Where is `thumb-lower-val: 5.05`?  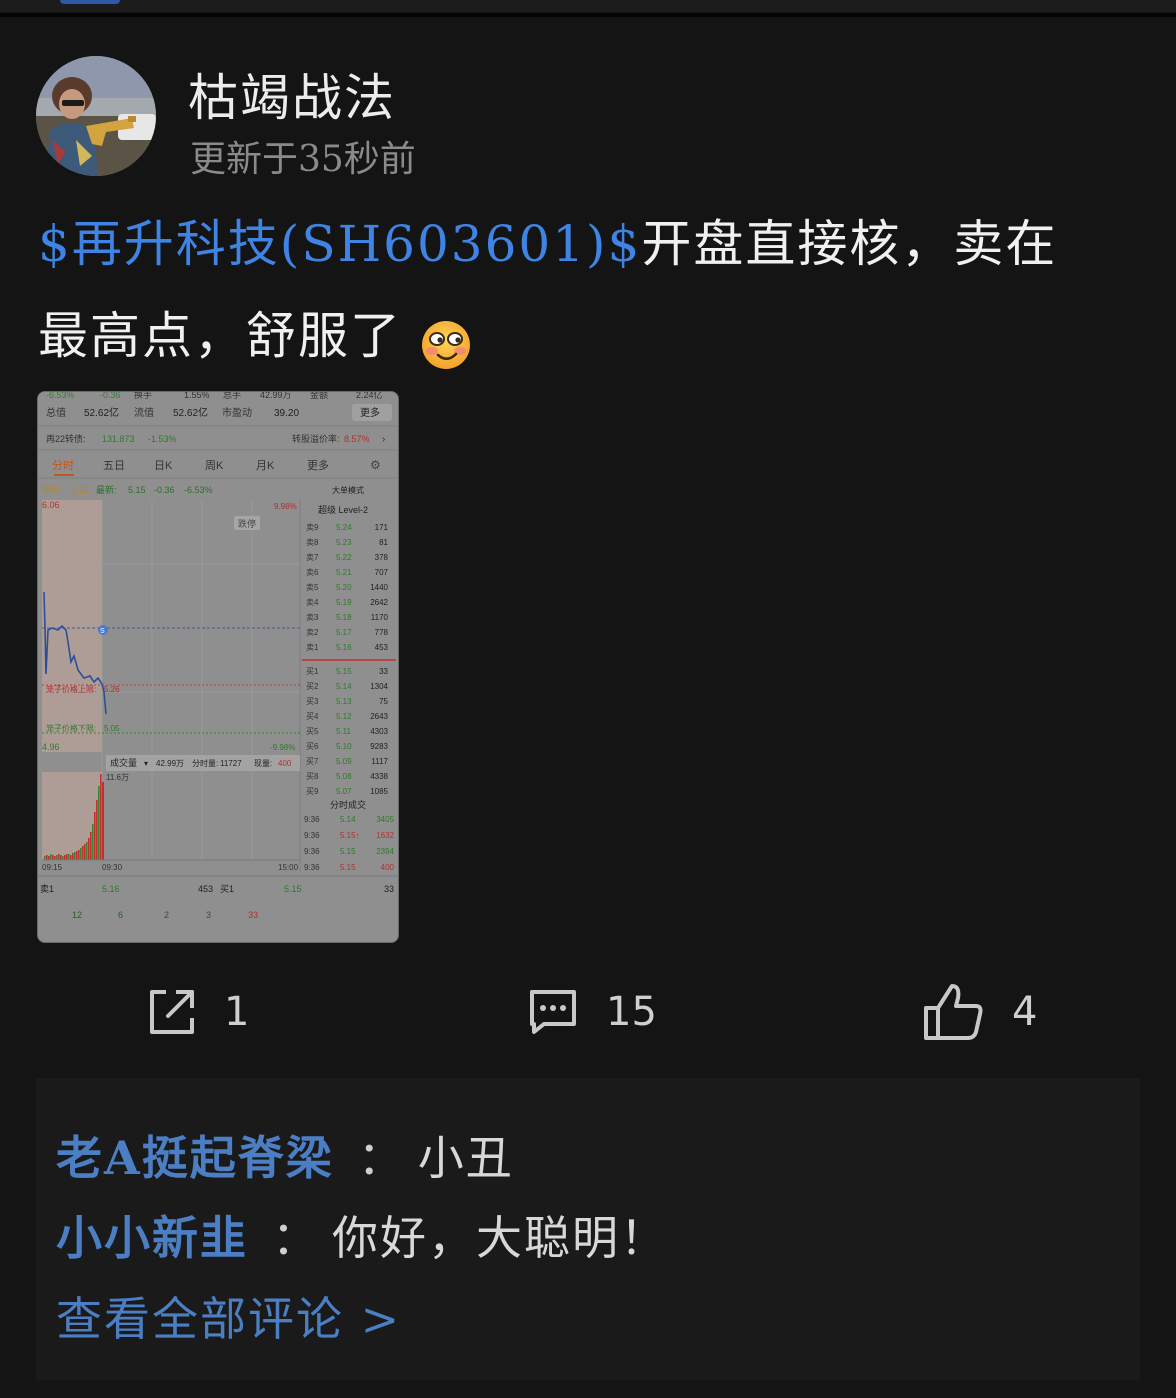
thumb-lower-val: 5.05 is located at coordinates (112, 728).